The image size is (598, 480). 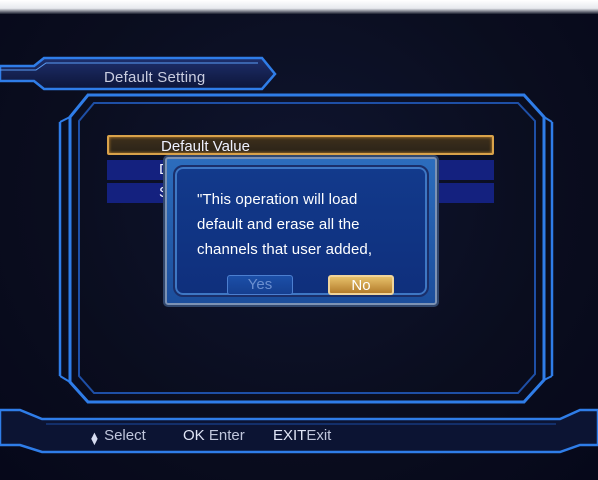 I want to click on help-exit: EXITExit, so click(x=302, y=435).